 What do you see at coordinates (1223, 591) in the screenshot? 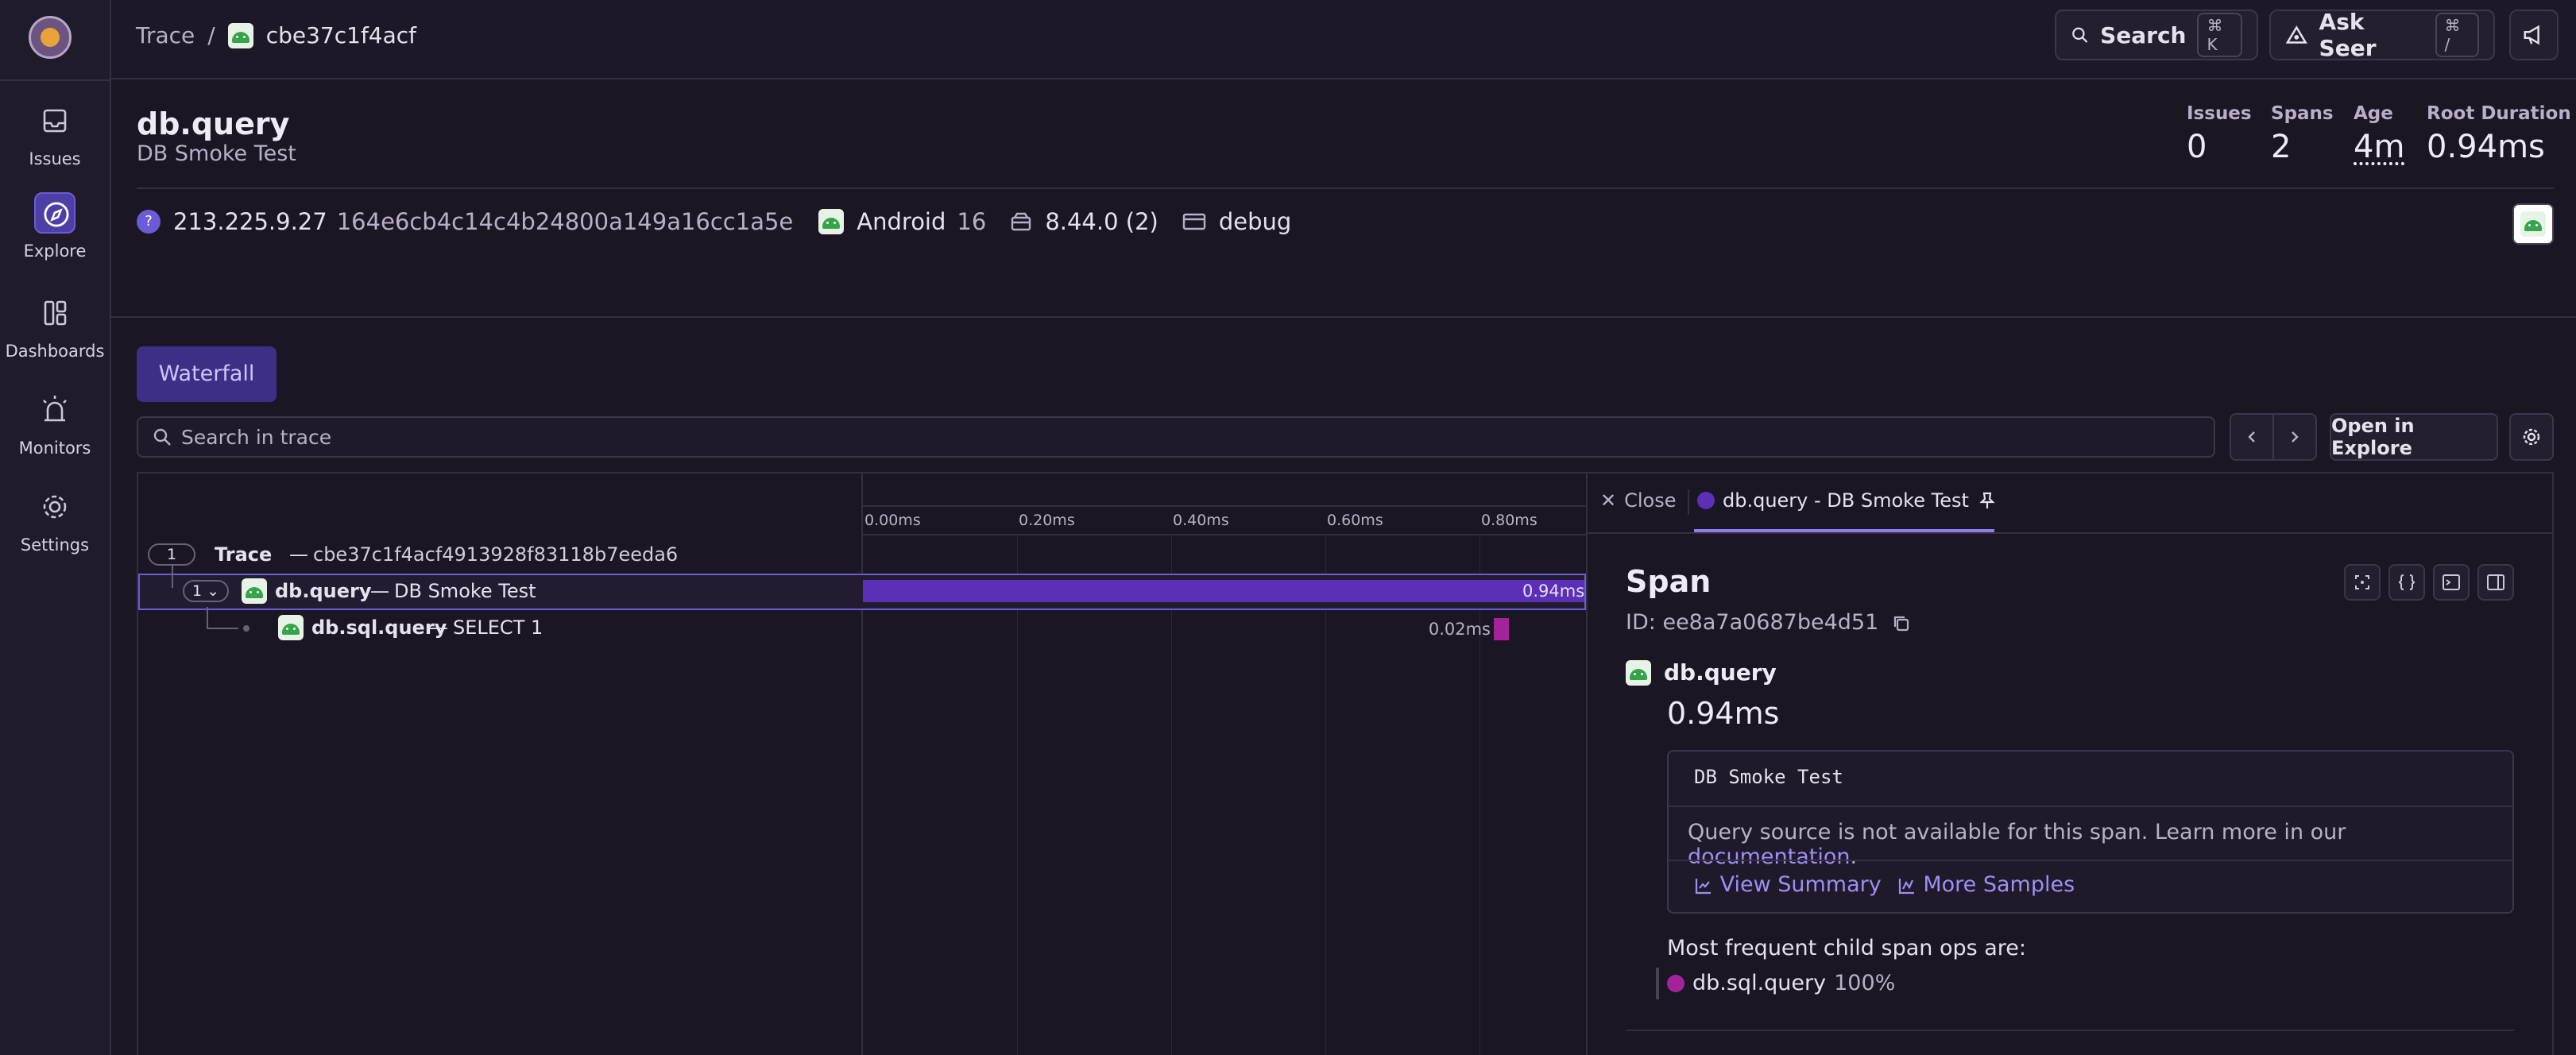
I see `span-bar-db-query` at bounding box center [1223, 591].